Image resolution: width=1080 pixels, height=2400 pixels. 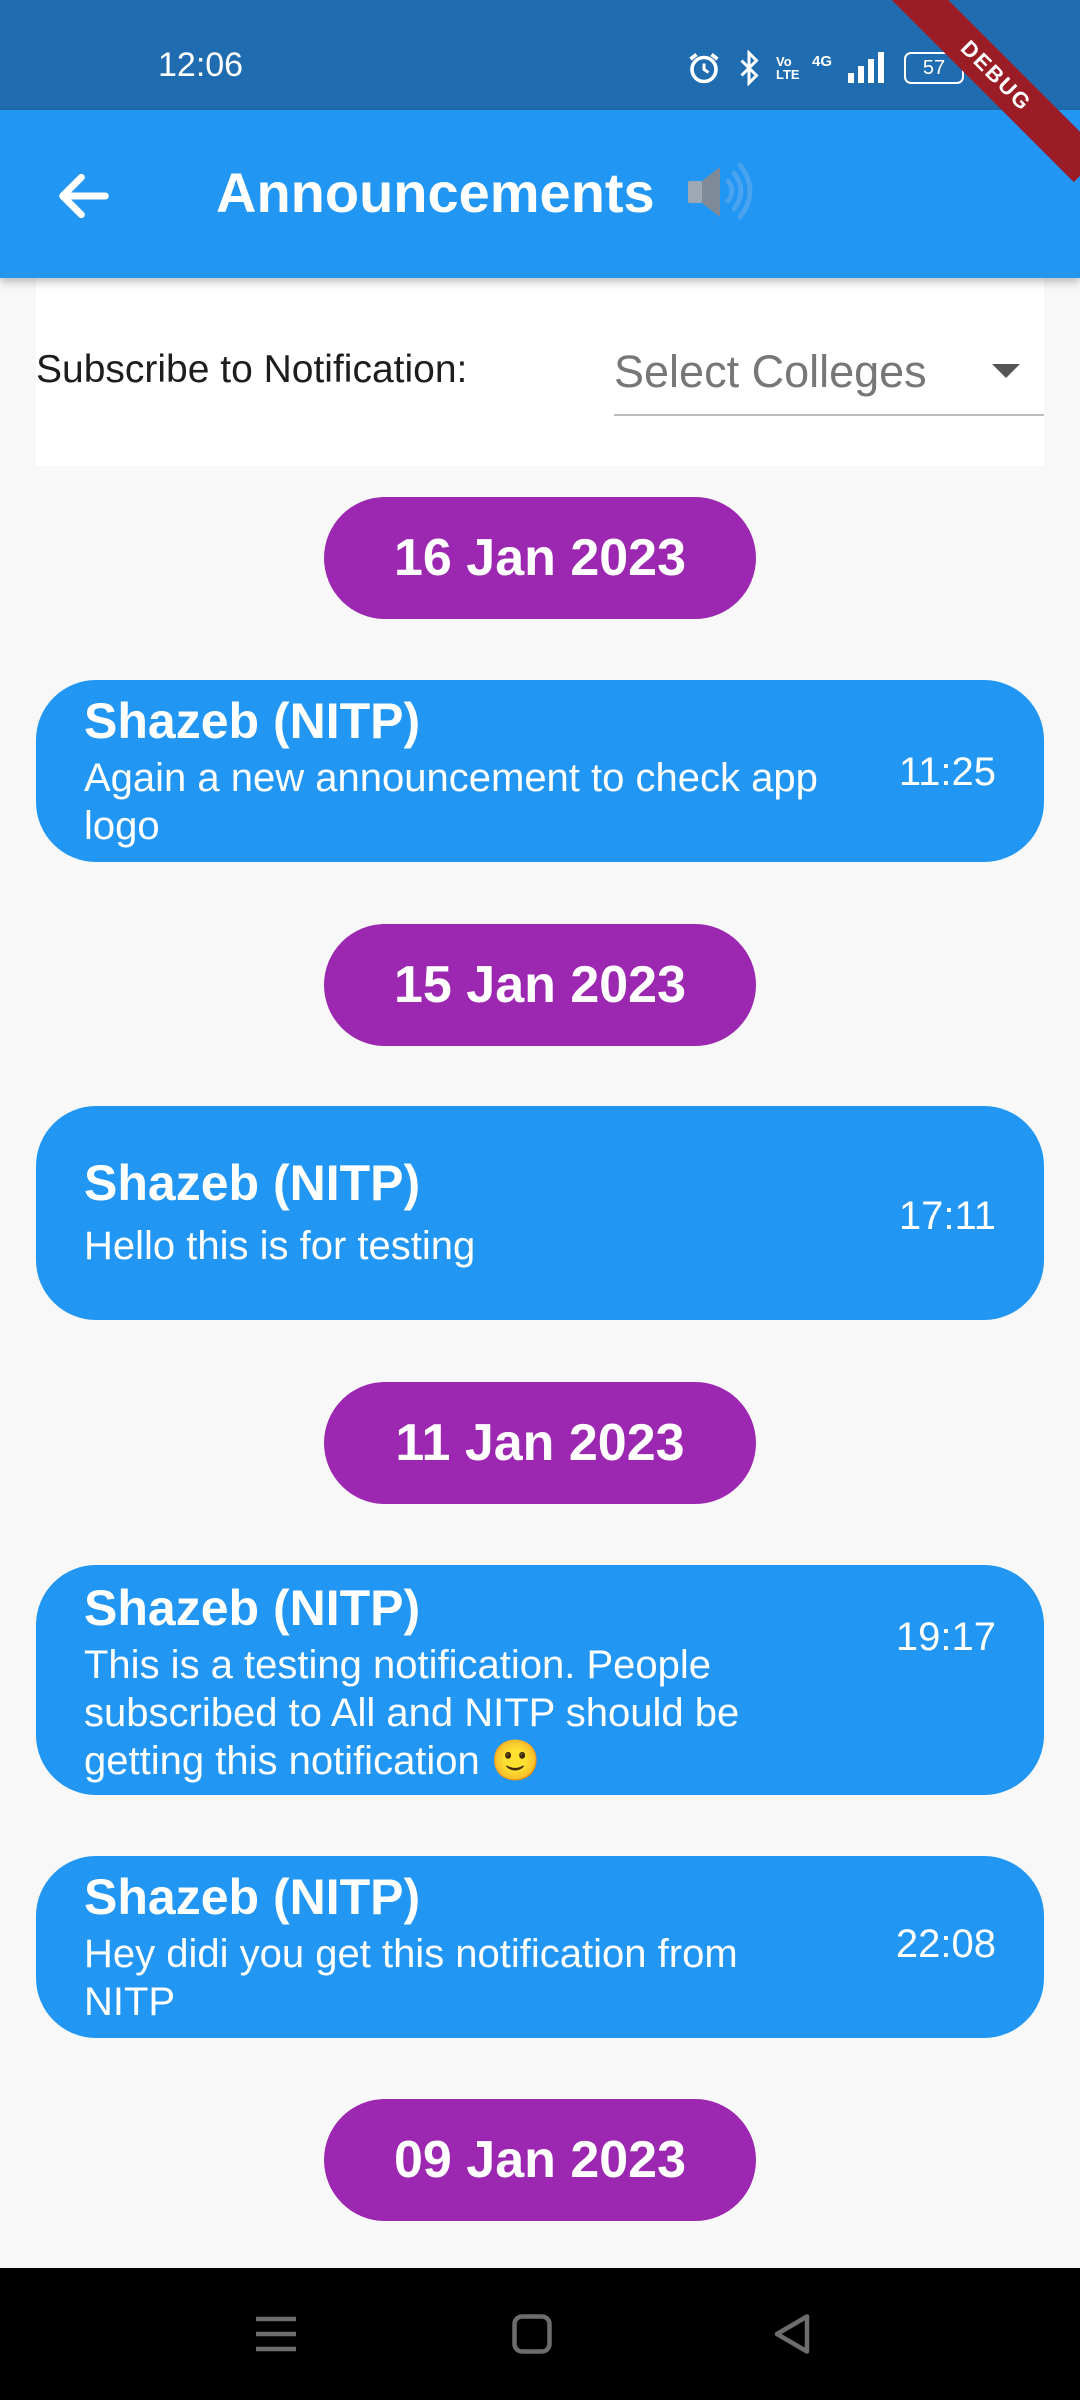 I want to click on home-square-icon, so click(x=532, y=2334).